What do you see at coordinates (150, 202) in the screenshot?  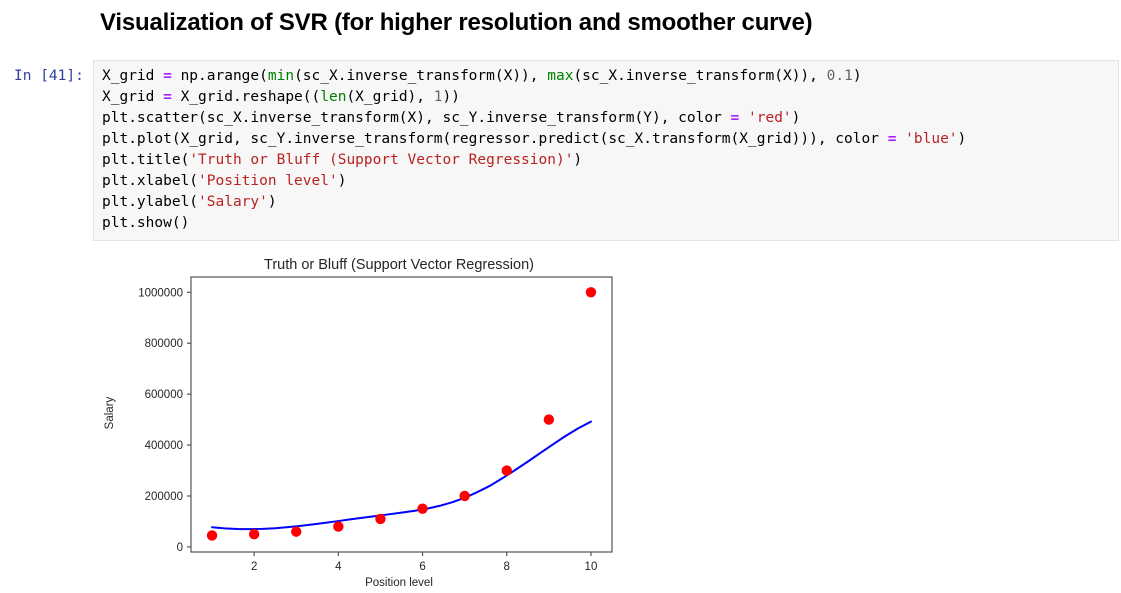 I see `code-token: plt.ylabel(` at bounding box center [150, 202].